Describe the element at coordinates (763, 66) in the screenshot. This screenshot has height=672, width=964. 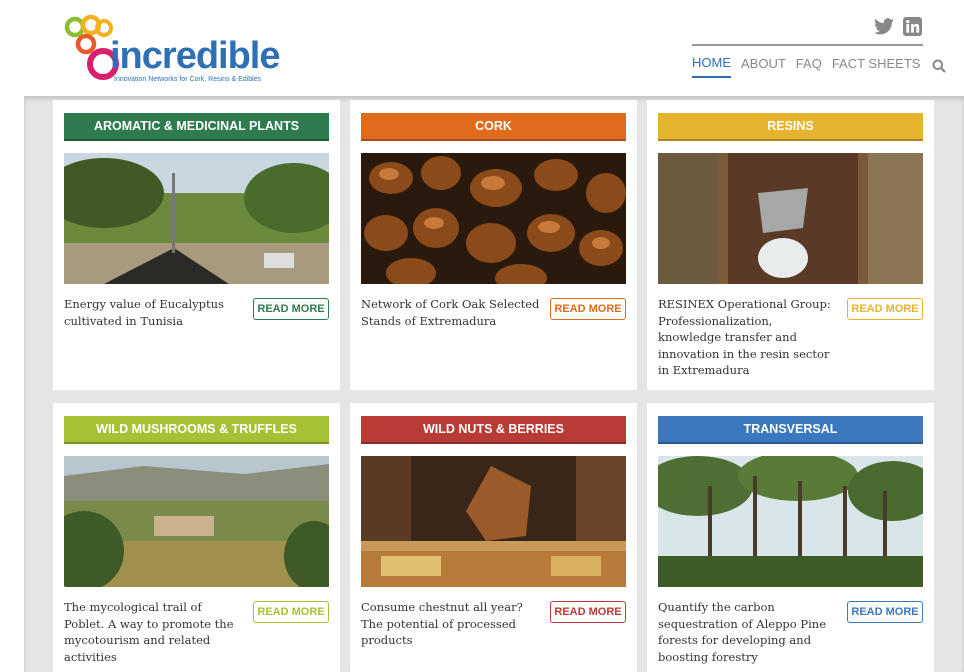
I see `nav-item-about: ABOUT` at that location.